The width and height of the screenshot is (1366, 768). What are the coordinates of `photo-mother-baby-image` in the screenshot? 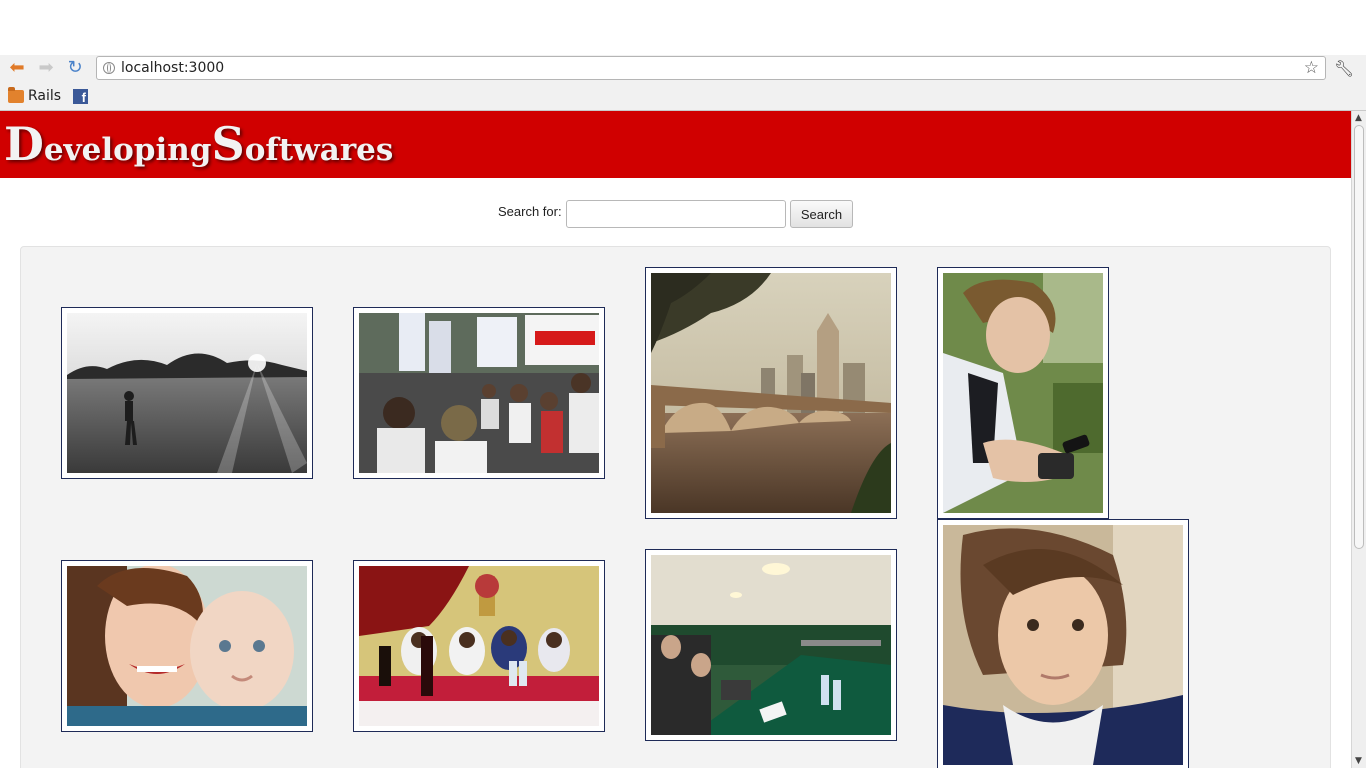 It's located at (187, 646).